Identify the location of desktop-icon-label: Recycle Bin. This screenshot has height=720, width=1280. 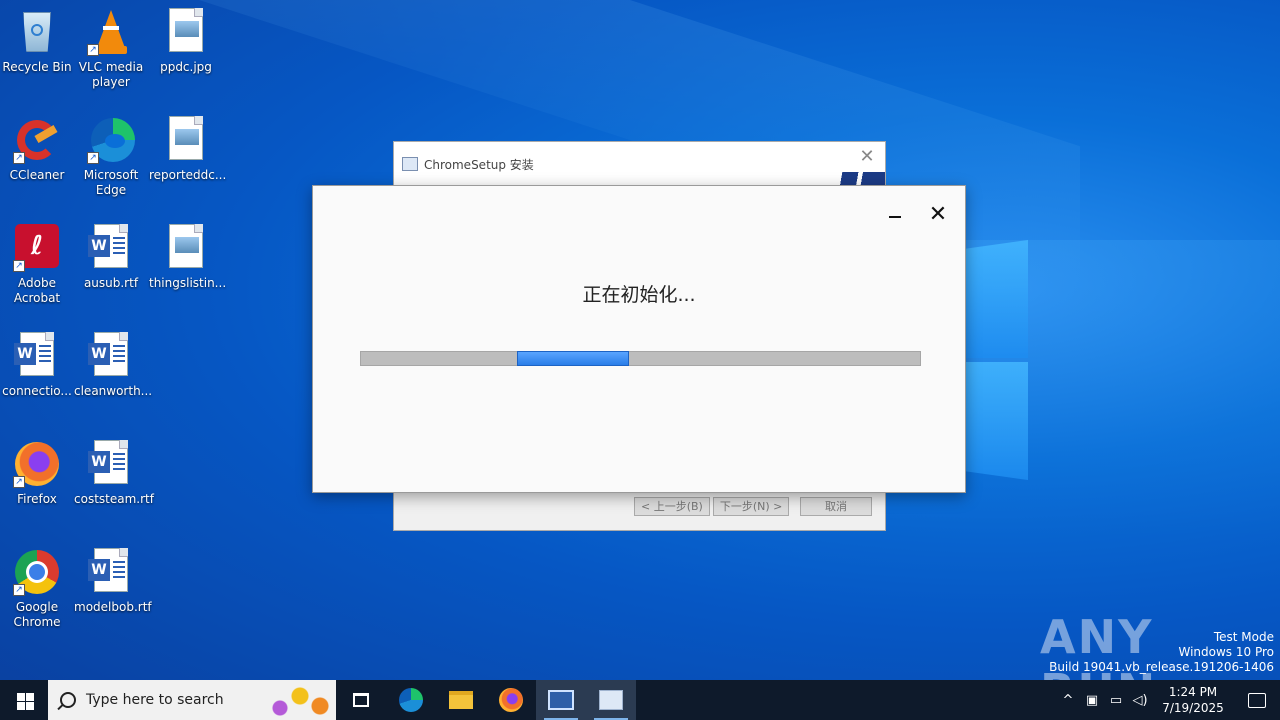
(37, 67).